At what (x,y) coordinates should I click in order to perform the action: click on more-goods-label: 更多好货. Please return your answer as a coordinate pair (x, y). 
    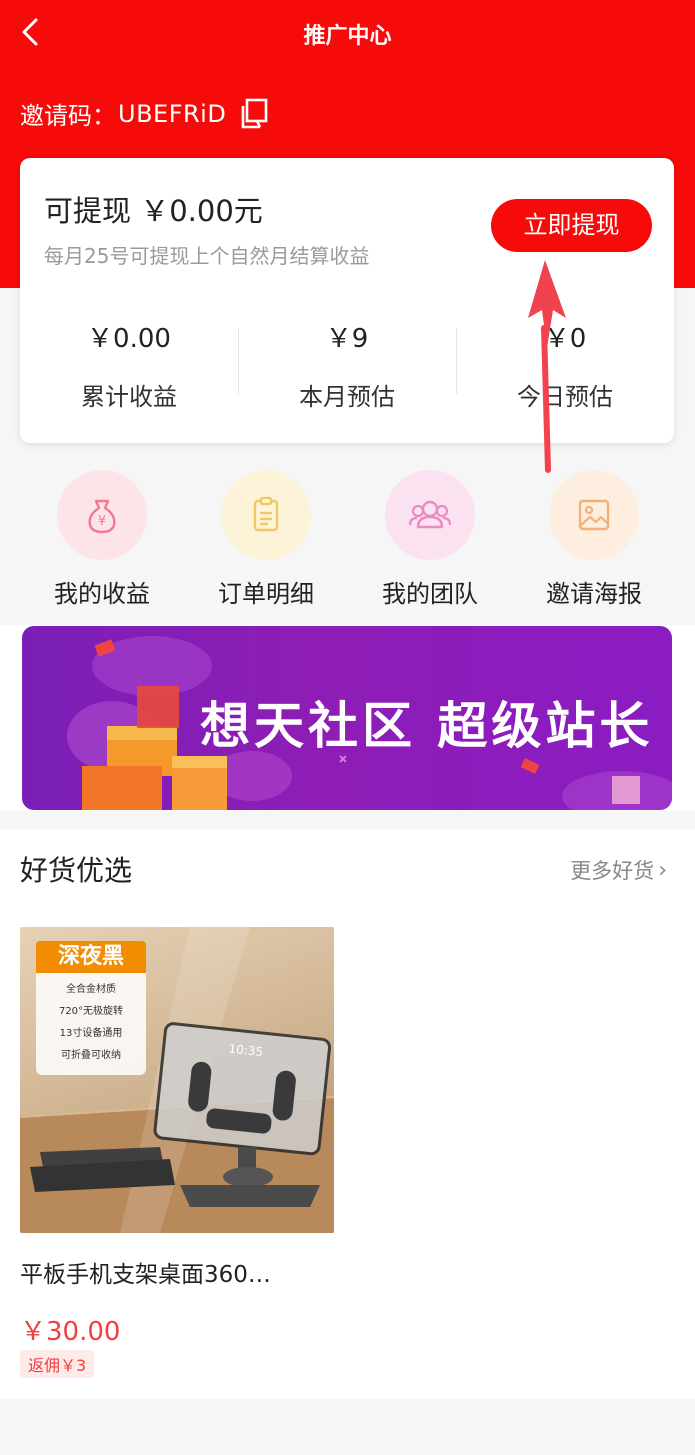
    Looking at the image, I should click on (612, 871).